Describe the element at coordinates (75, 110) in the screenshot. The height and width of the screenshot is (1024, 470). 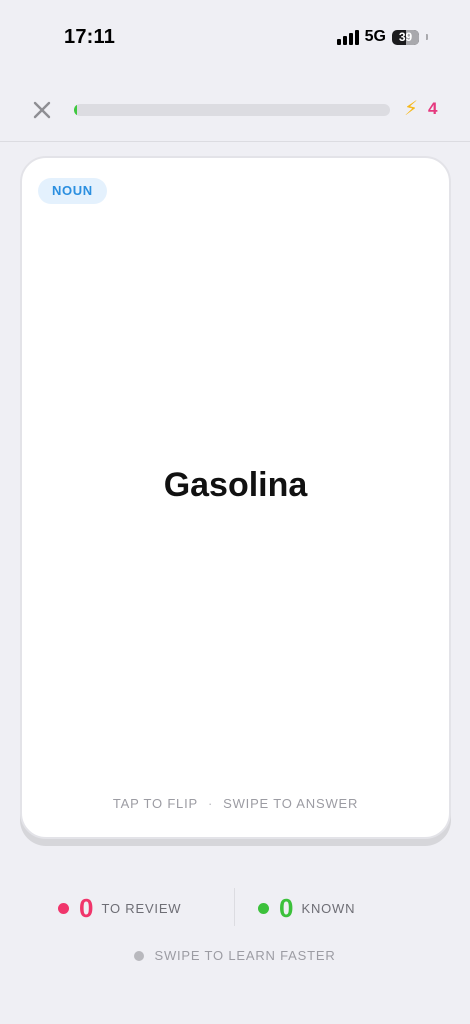
I see `session-progress-fill` at that location.